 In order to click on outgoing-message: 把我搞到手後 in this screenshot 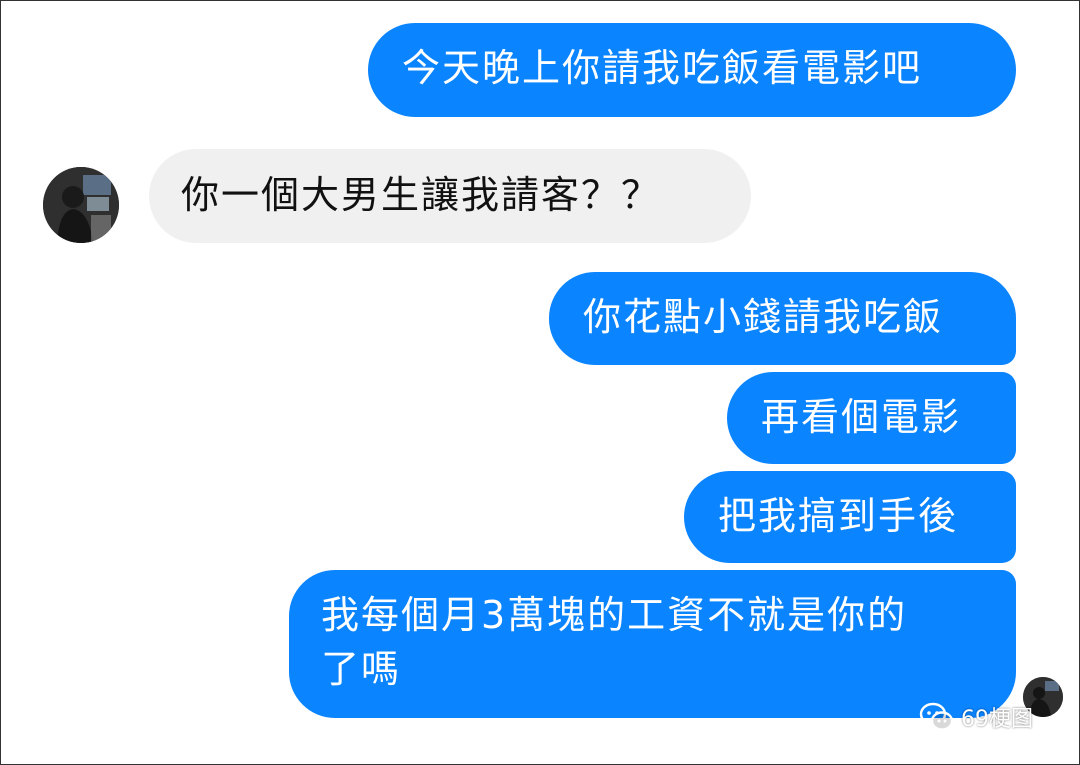, I will do `click(850, 517)`.